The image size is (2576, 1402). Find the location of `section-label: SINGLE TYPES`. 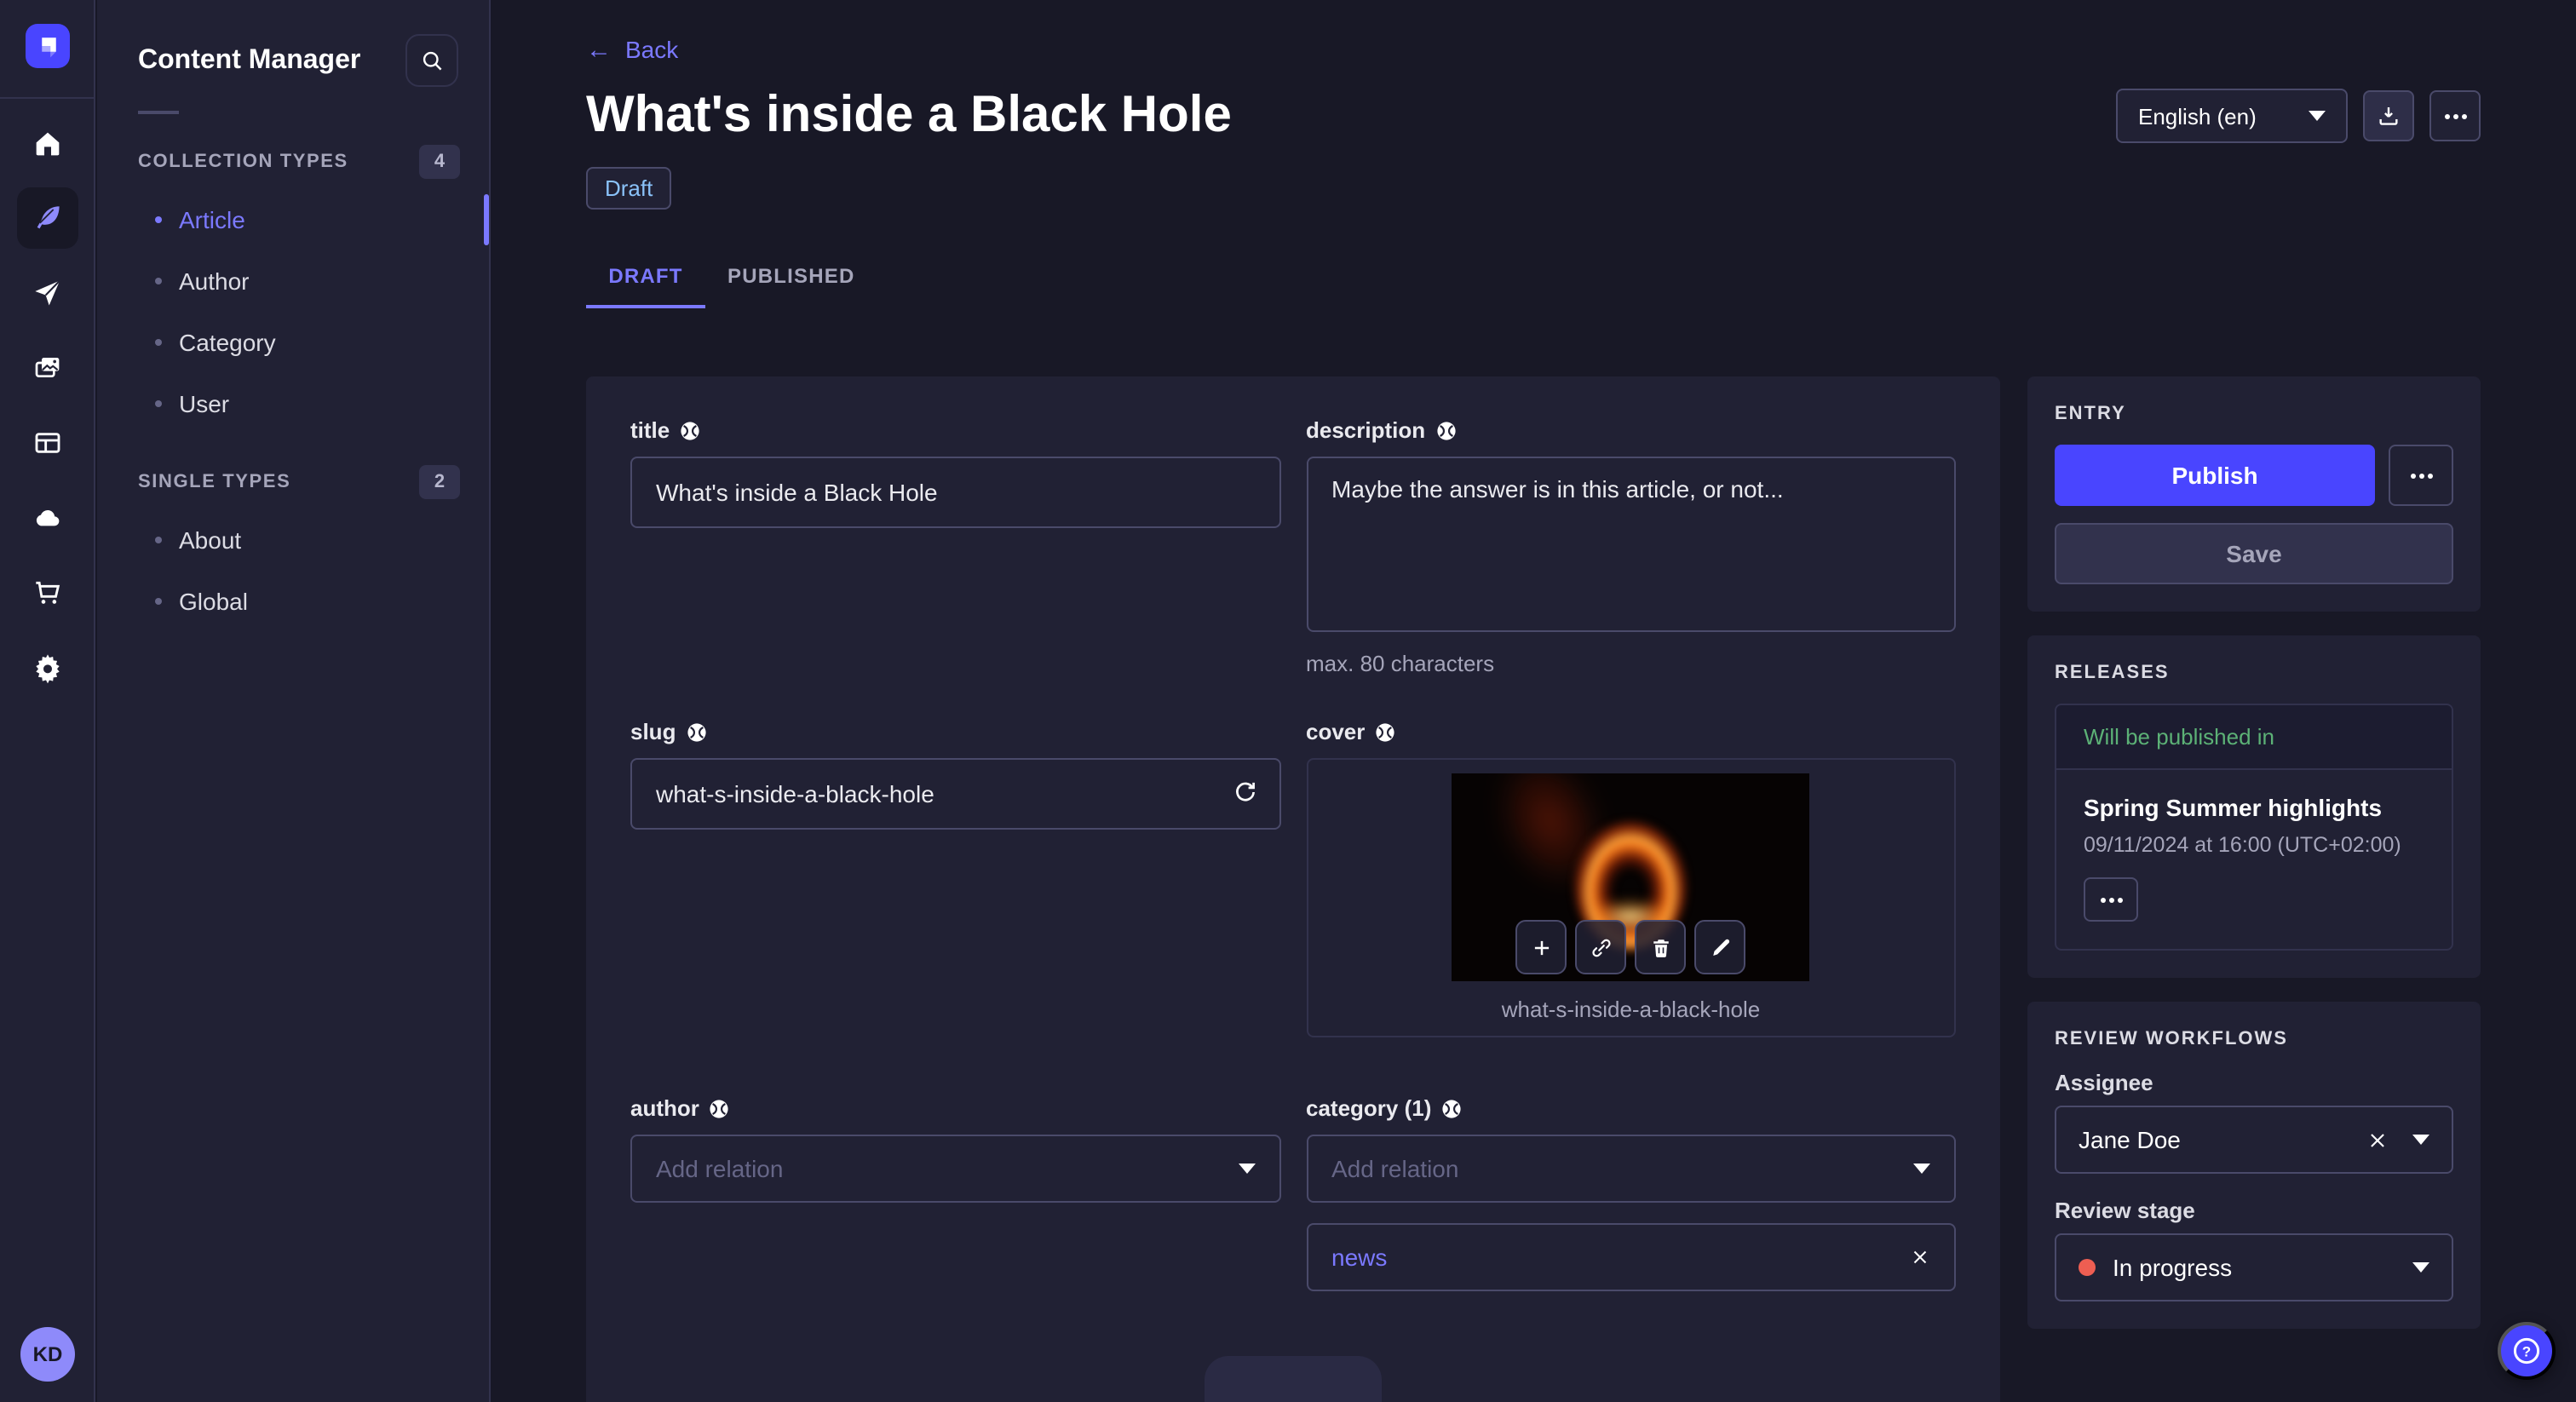

section-label: SINGLE TYPES is located at coordinates (214, 482).